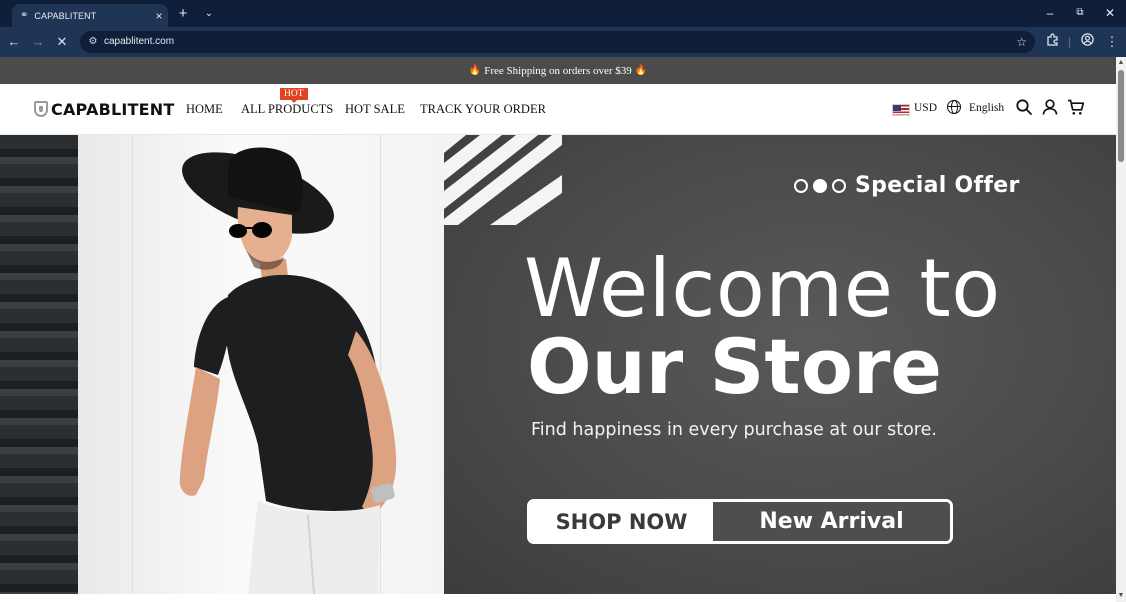  I want to click on close-window-icon: ✕, so click(1110, 13).